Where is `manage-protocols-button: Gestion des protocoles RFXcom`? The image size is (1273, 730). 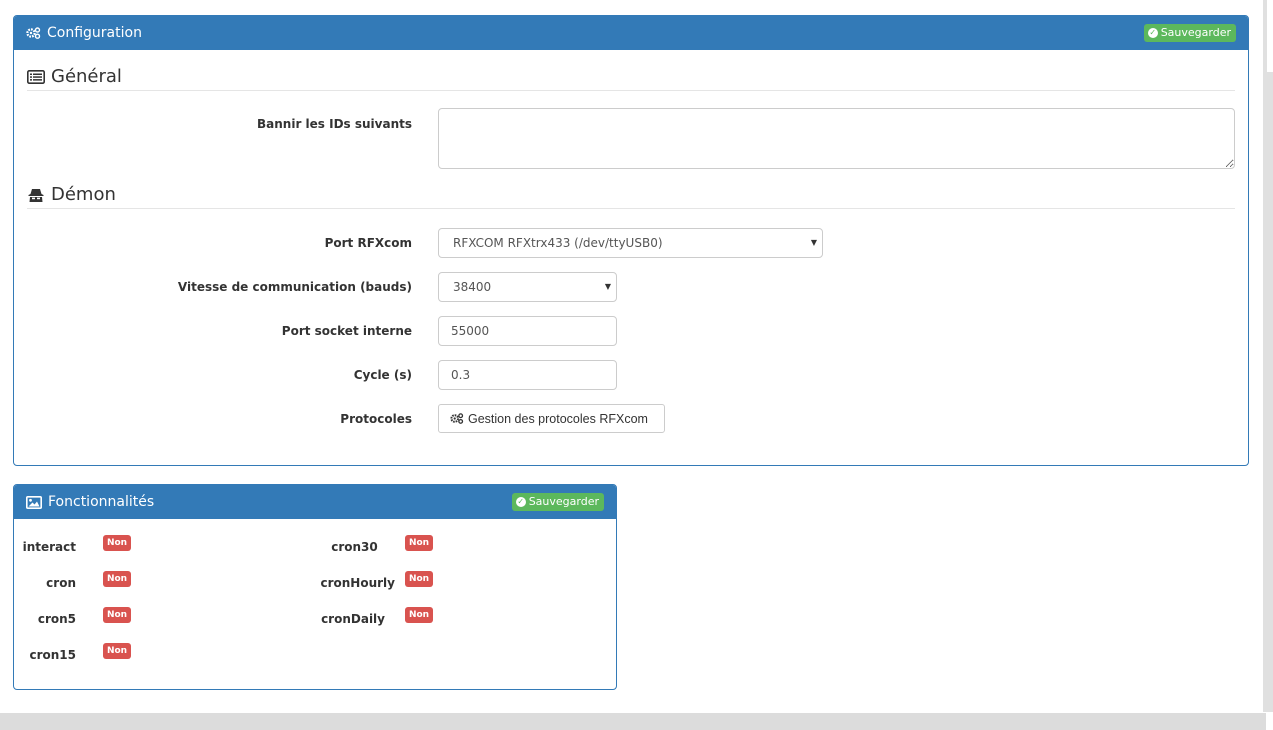 manage-protocols-button: Gestion des protocoles RFXcom is located at coordinates (551, 418).